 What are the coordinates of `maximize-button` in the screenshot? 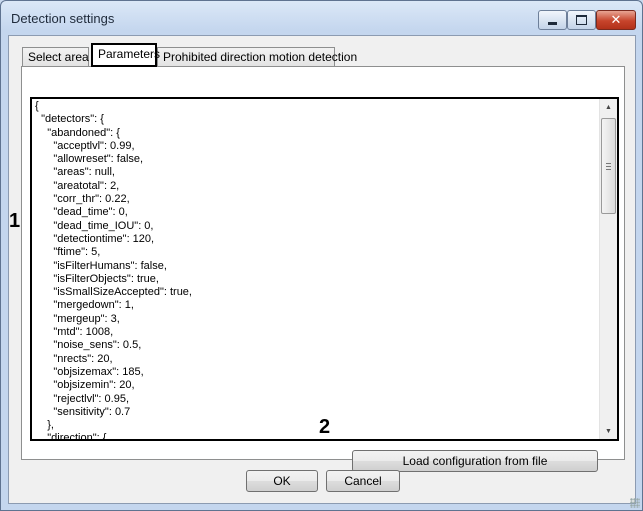 It's located at (581, 20).